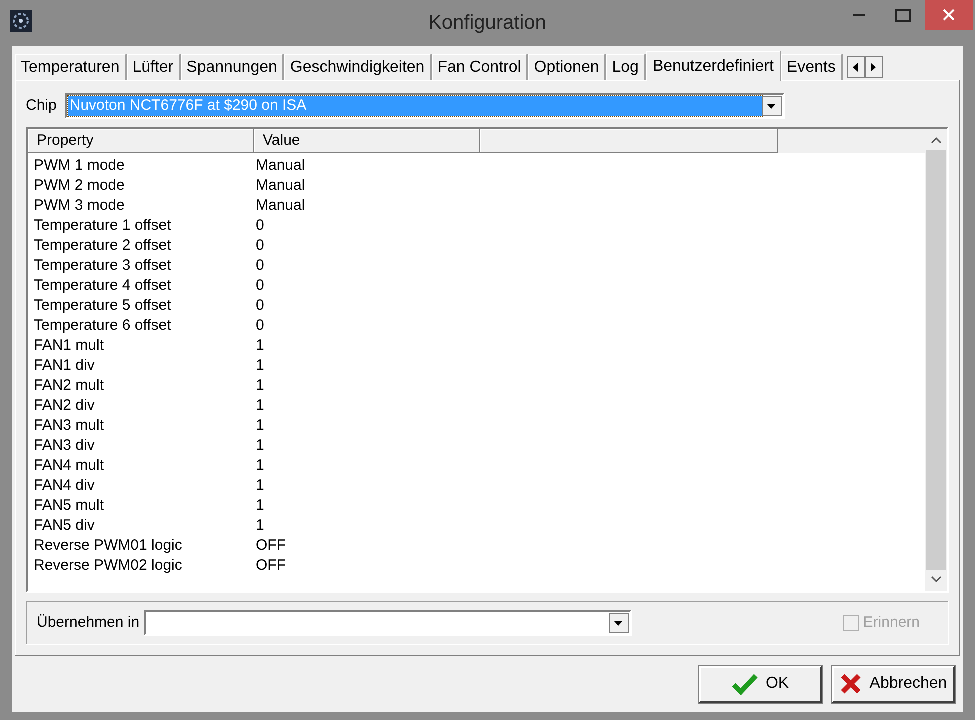  I want to click on tab-scroll-right, so click(873, 67).